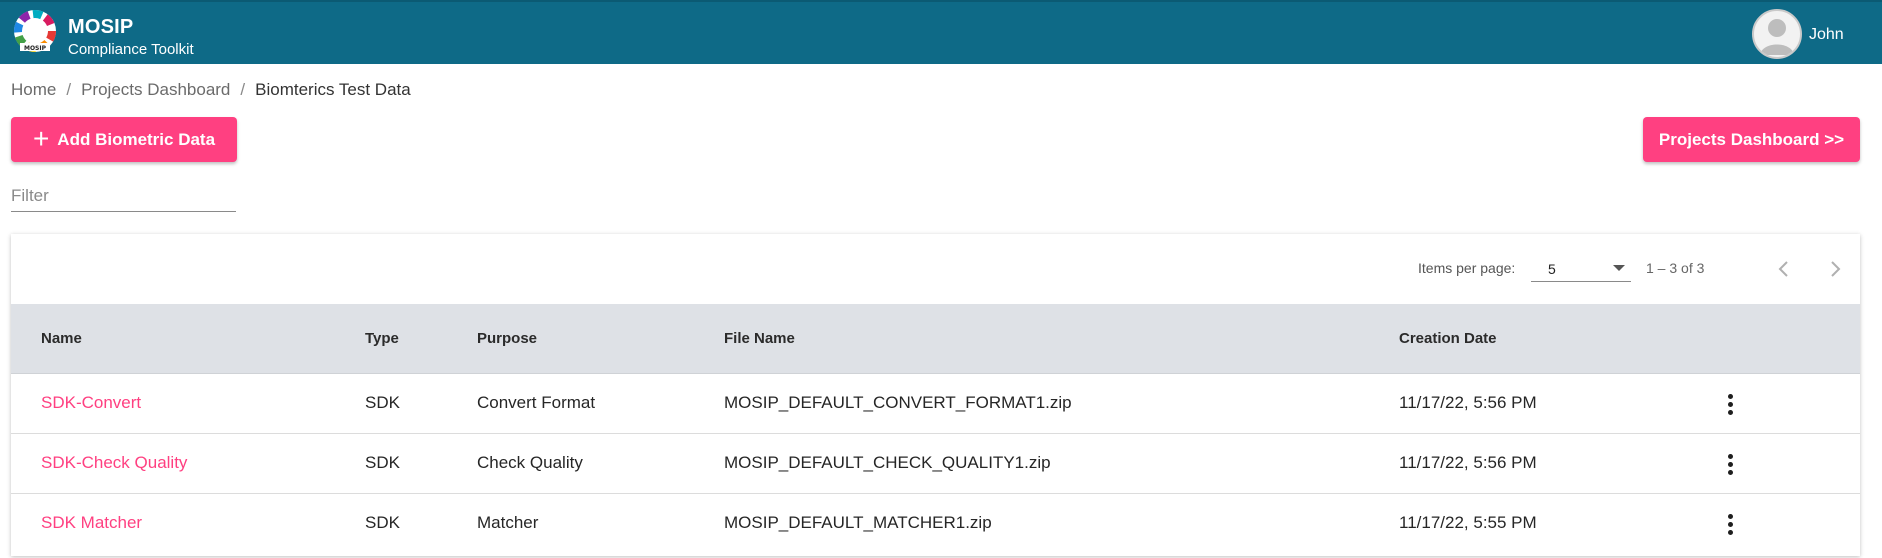 This screenshot has width=1882, height=558. Describe the element at coordinates (1619, 268) in the screenshot. I see `dropdown-arrow-icon` at that location.